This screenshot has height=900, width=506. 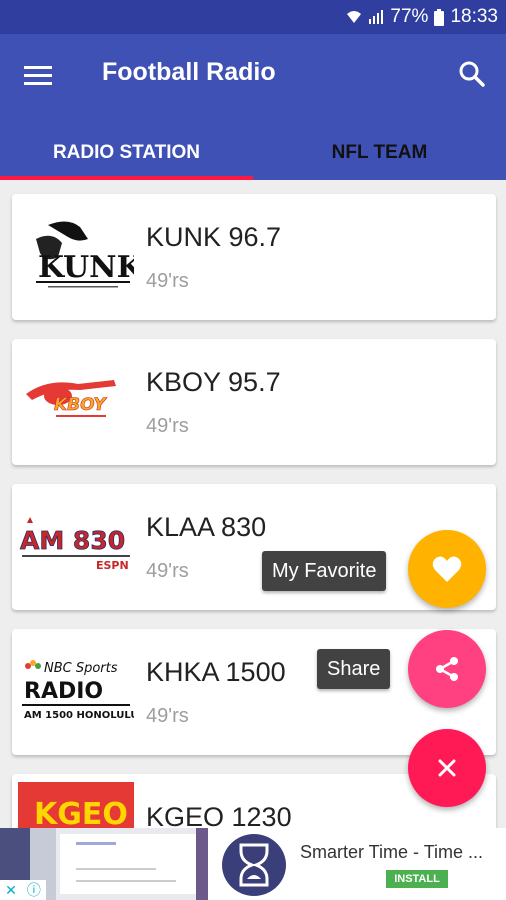 I want to click on close-fab-button, so click(x=447, y=768).